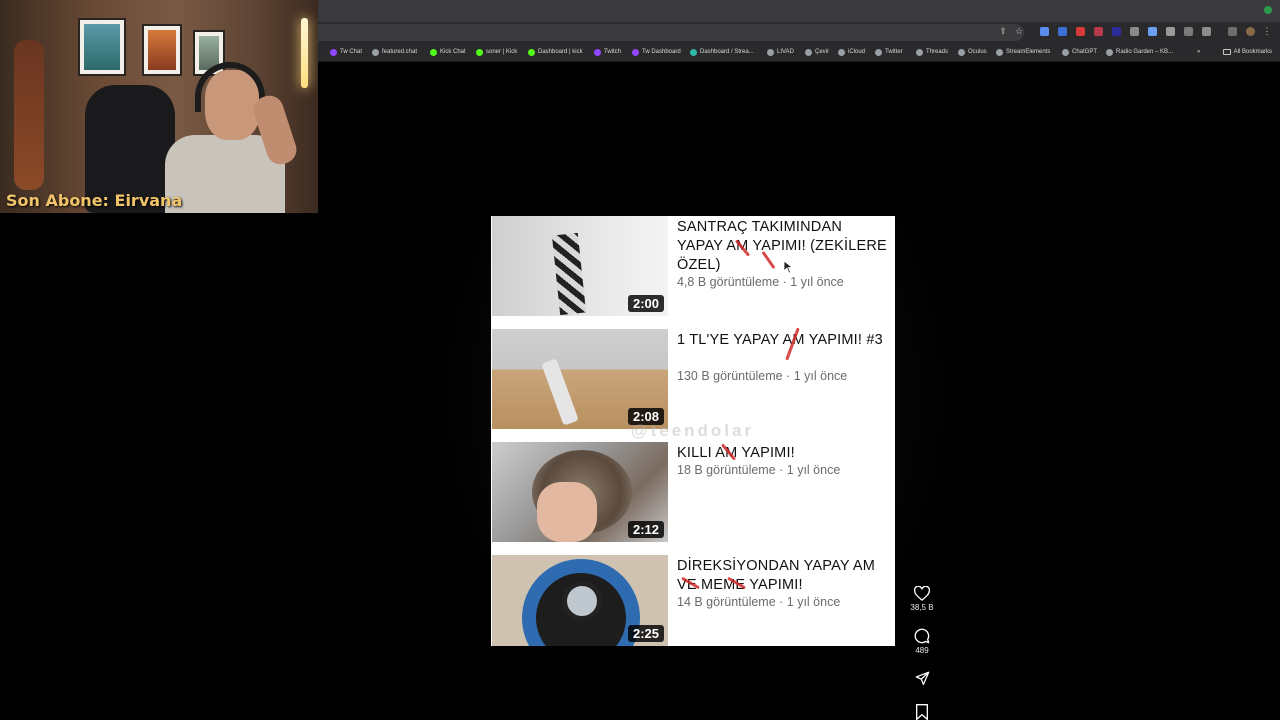 Image resolution: width=1280 pixels, height=720 pixels. Describe the element at coordinates (671, 32) in the screenshot. I see `address-bar` at that location.